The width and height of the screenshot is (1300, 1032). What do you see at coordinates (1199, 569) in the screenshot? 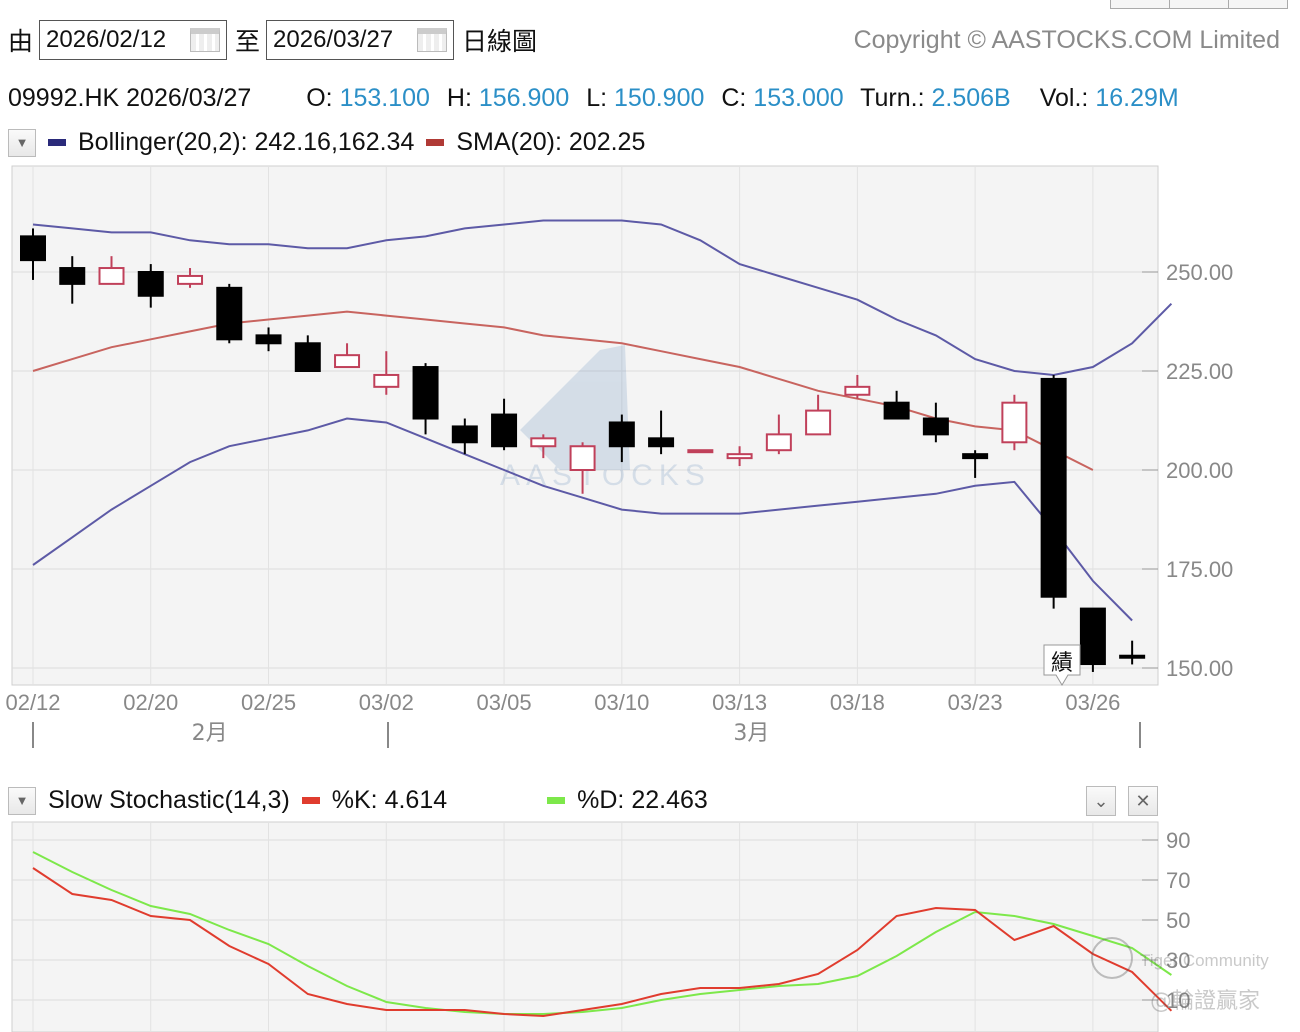
I see `price-tick-label: 175.00` at bounding box center [1199, 569].